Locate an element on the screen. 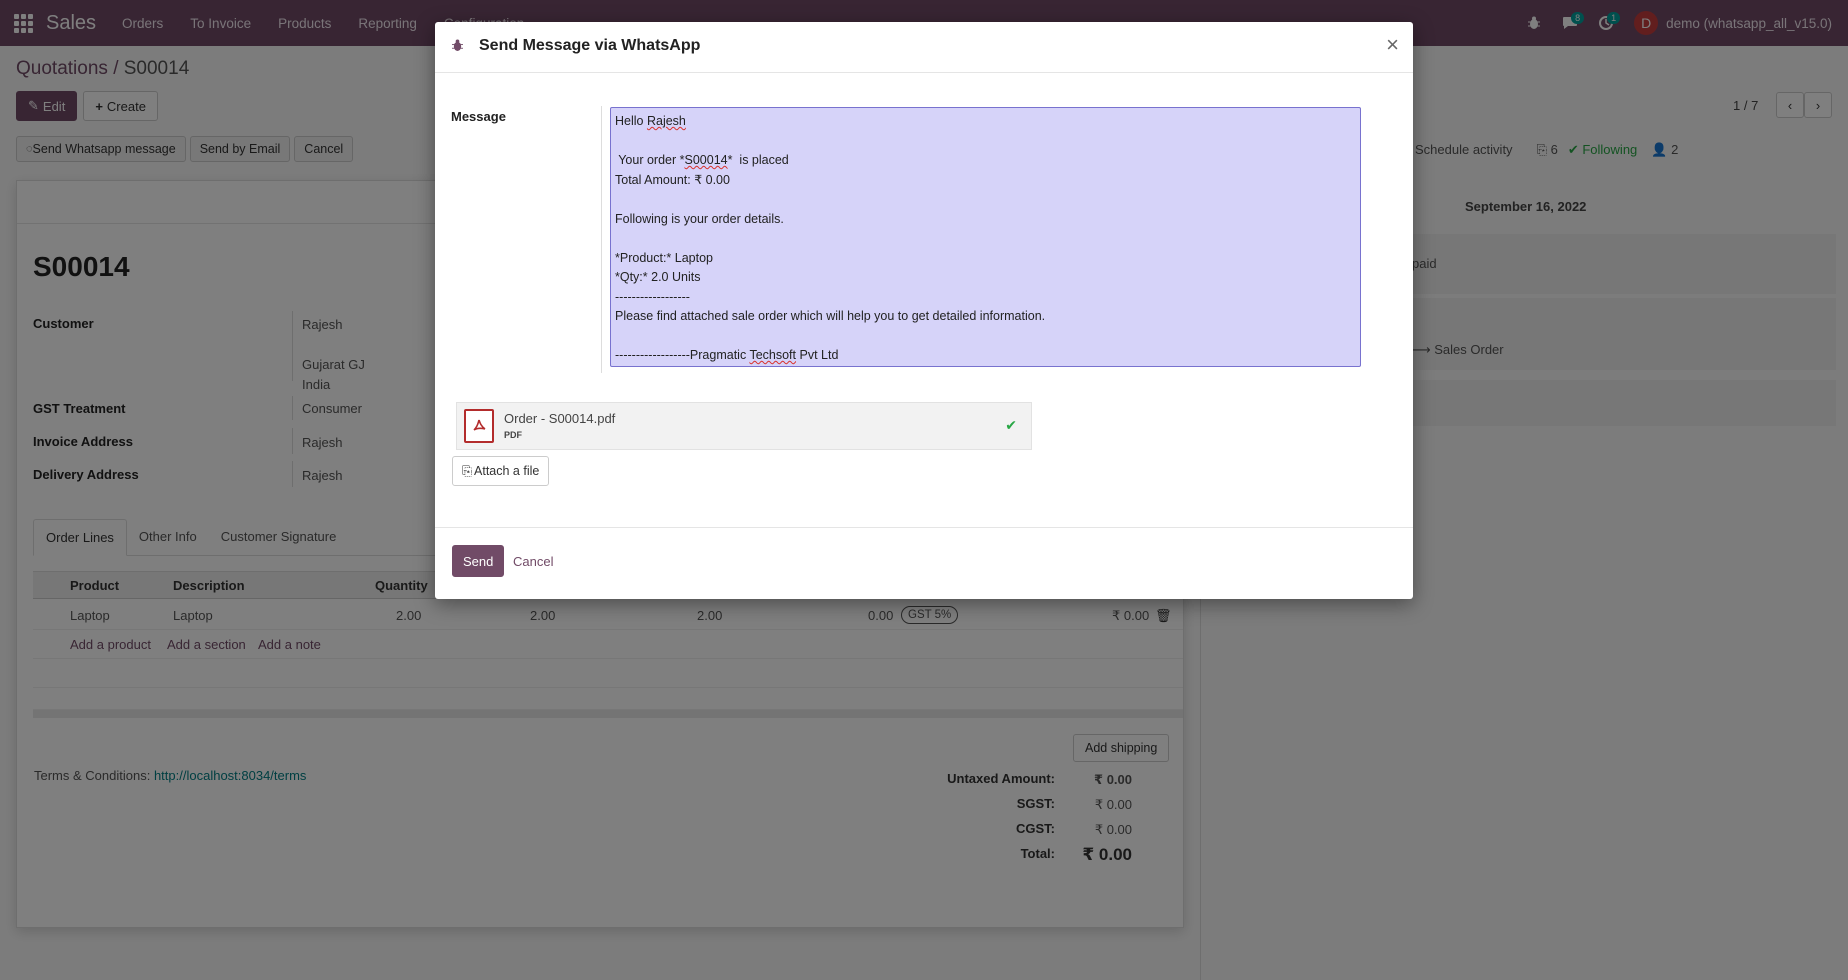 The image size is (1848, 980). message-text: S00014 is located at coordinates (706, 160).